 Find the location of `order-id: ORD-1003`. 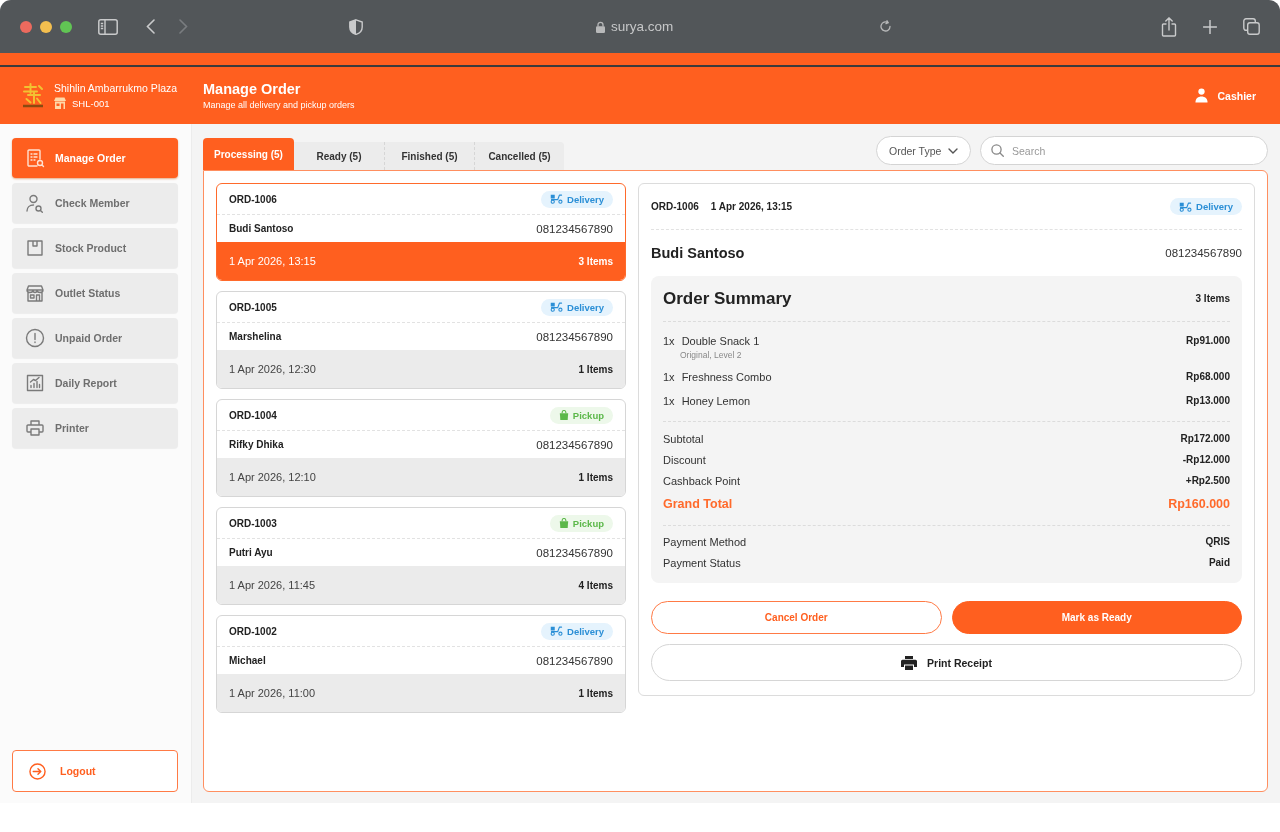

order-id: ORD-1003 is located at coordinates (253, 523).